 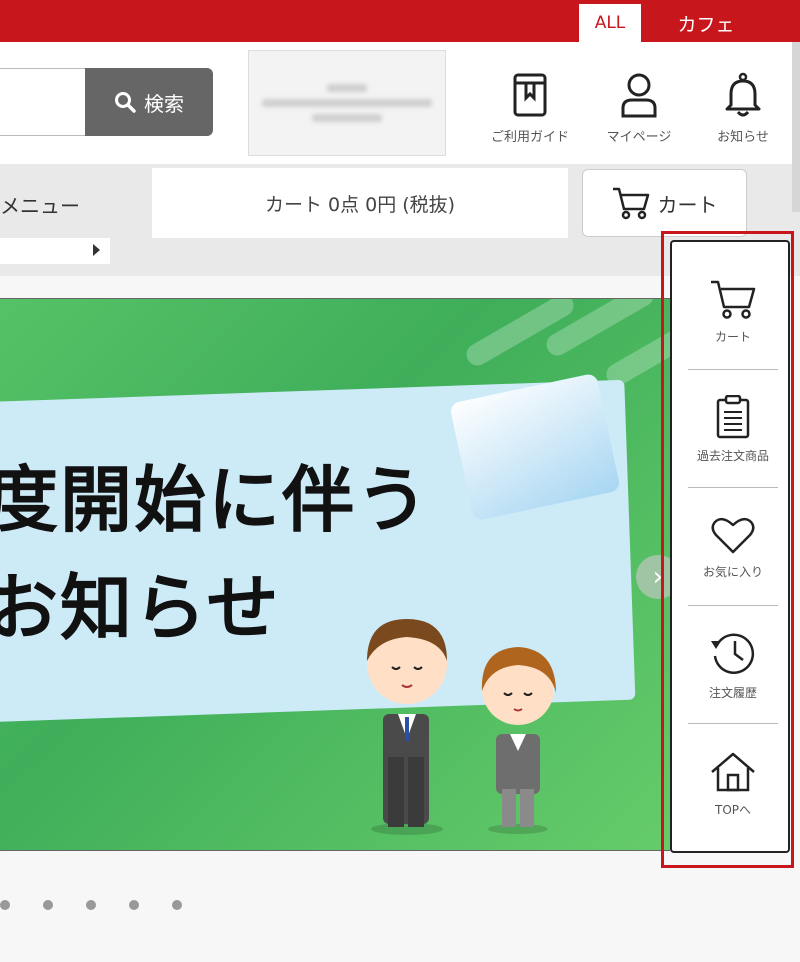 What do you see at coordinates (732, 572) in the screenshot?
I see `side-favorites-label: お気に入り` at bounding box center [732, 572].